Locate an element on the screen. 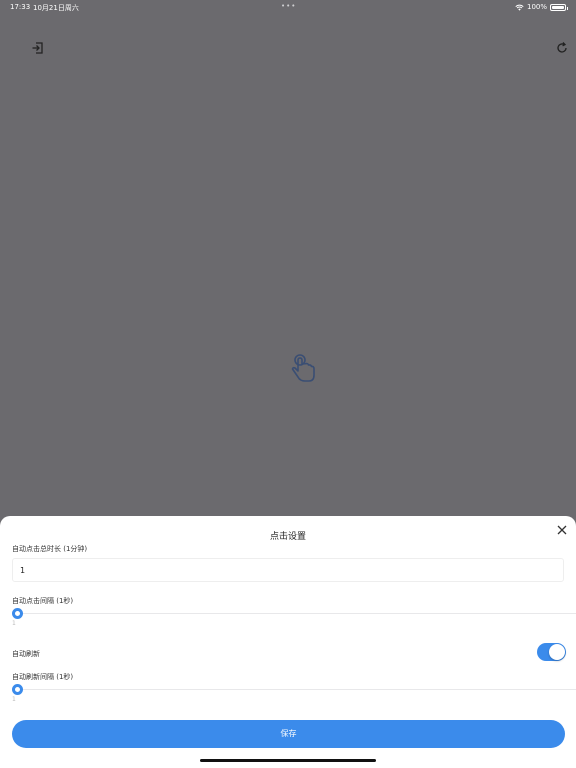 This screenshot has width=576, height=768. status-indicators: 100% is located at coordinates (541, 7).